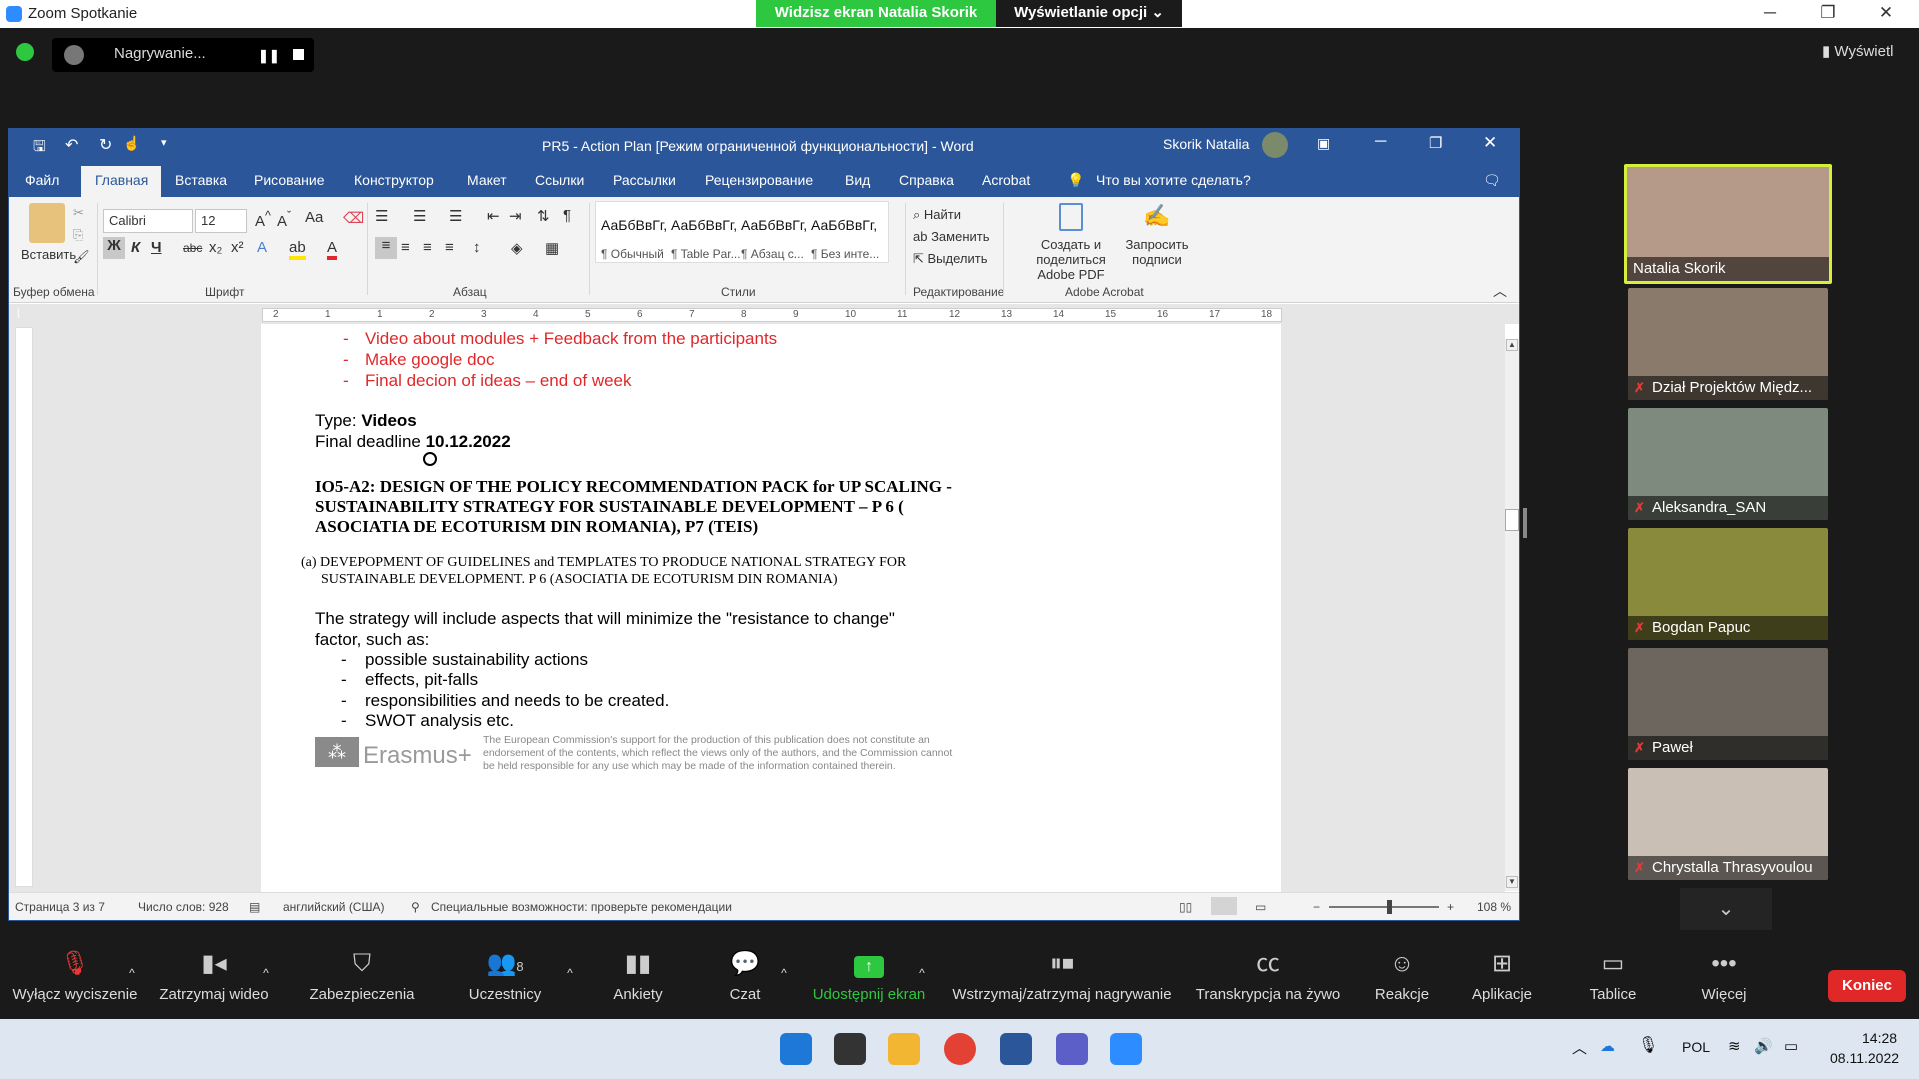 The height and width of the screenshot is (1079, 1919). What do you see at coordinates (405, 247) in the screenshot?
I see `align-center-icon: ≡` at bounding box center [405, 247].